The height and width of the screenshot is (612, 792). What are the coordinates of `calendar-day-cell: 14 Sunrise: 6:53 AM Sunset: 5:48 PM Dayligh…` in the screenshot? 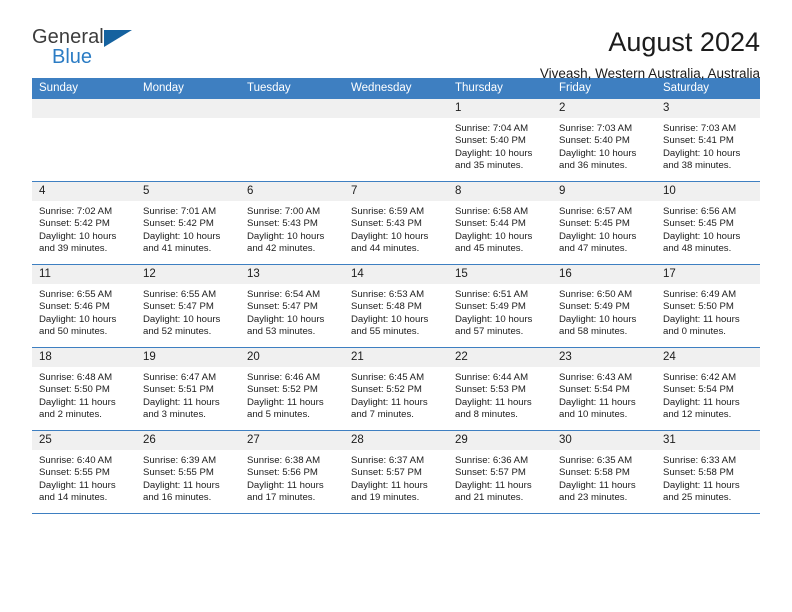 It's located at (396, 306).